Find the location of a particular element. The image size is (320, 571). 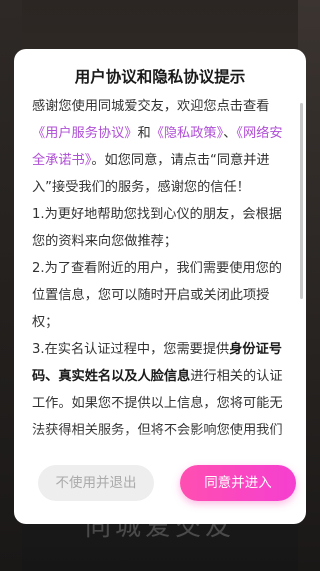

intro-text: 感谢您使用同城爱交友，欢迎您点击查看 is located at coordinates (151, 106).